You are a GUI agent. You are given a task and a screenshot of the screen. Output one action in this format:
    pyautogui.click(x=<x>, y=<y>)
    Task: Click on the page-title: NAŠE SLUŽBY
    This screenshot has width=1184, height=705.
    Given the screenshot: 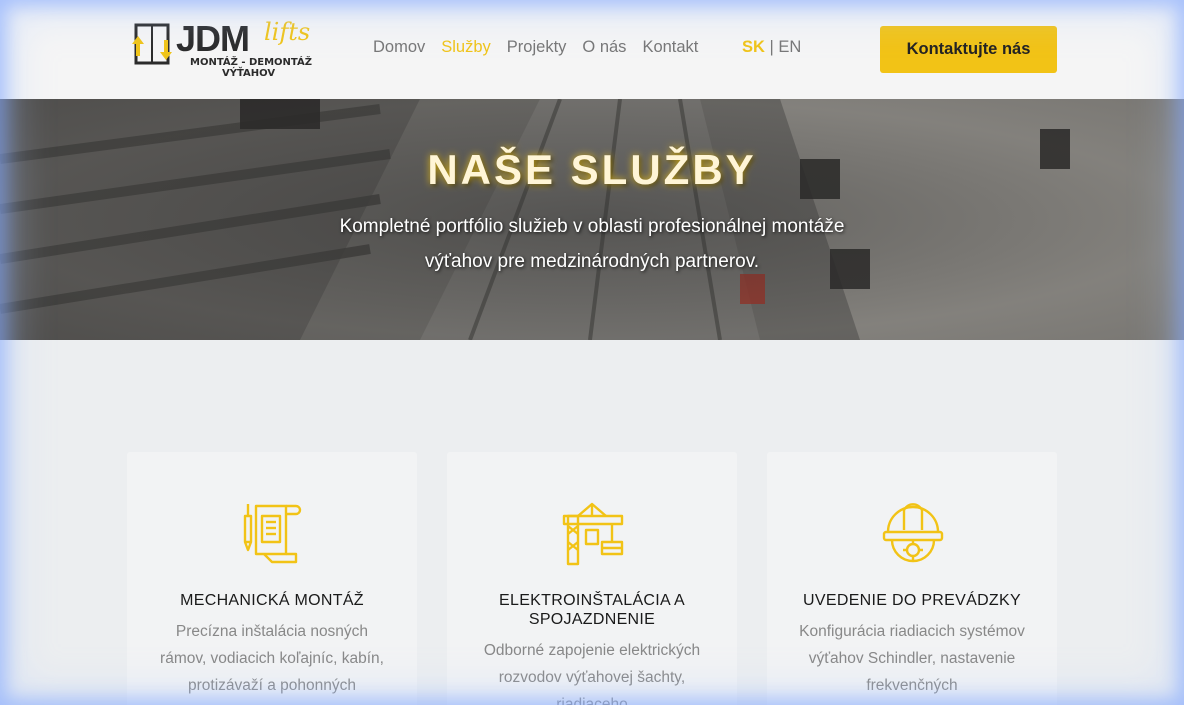 What is the action you would take?
    pyautogui.click(x=592, y=169)
    